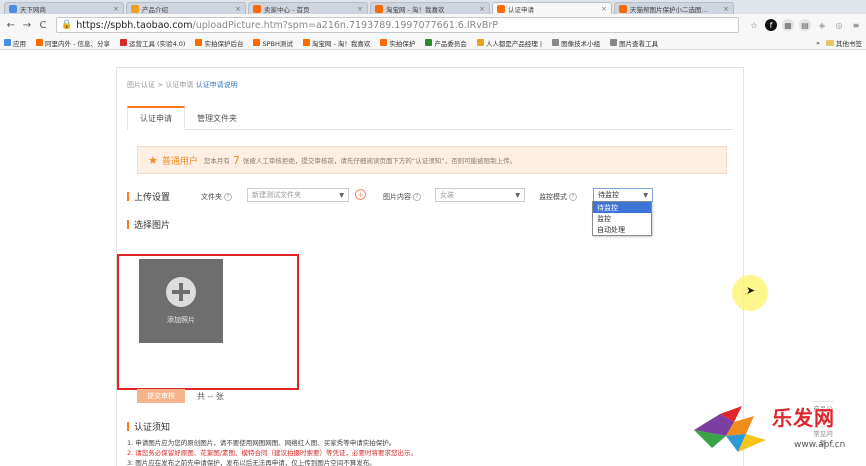 This screenshot has width=866, height=466. I want to click on reload-icon: C, so click(43, 25).